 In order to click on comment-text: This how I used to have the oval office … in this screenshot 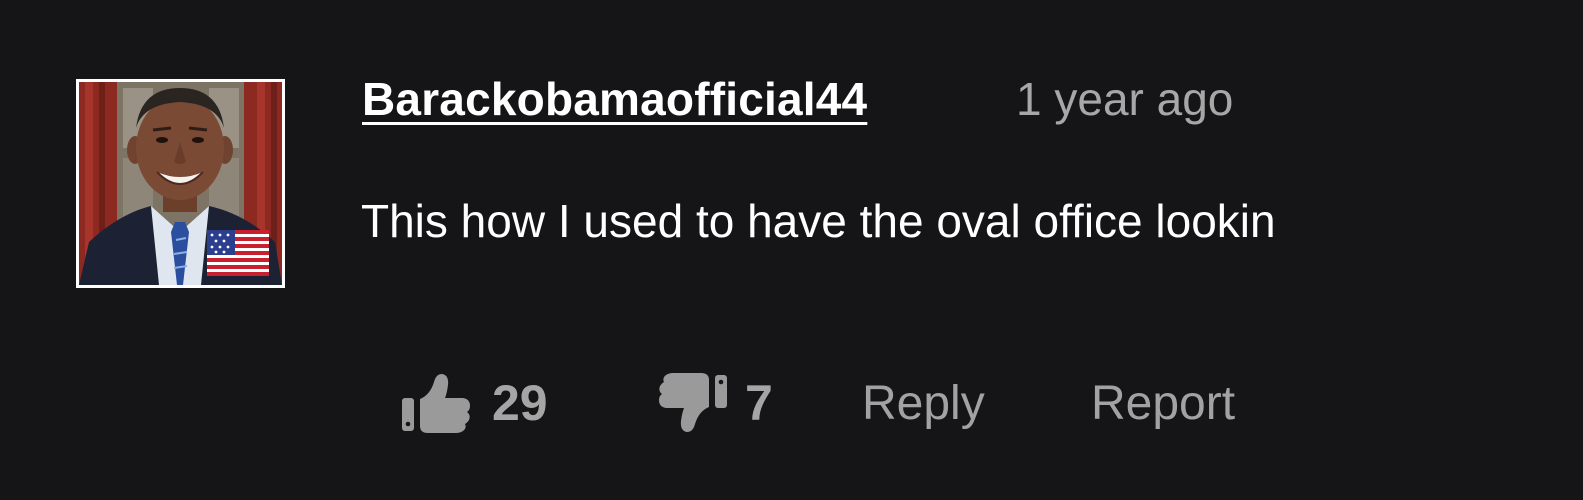, I will do `click(818, 221)`.